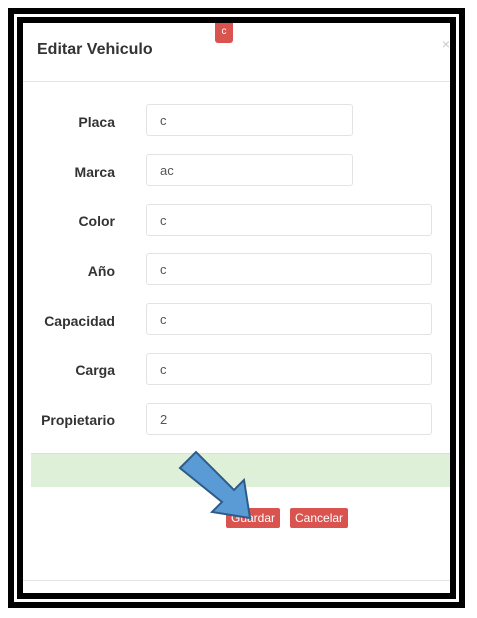 The width and height of the screenshot is (477, 618). Describe the element at coordinates (289, 319) in the screenshot. I see `capacidad-input: c` at that location.